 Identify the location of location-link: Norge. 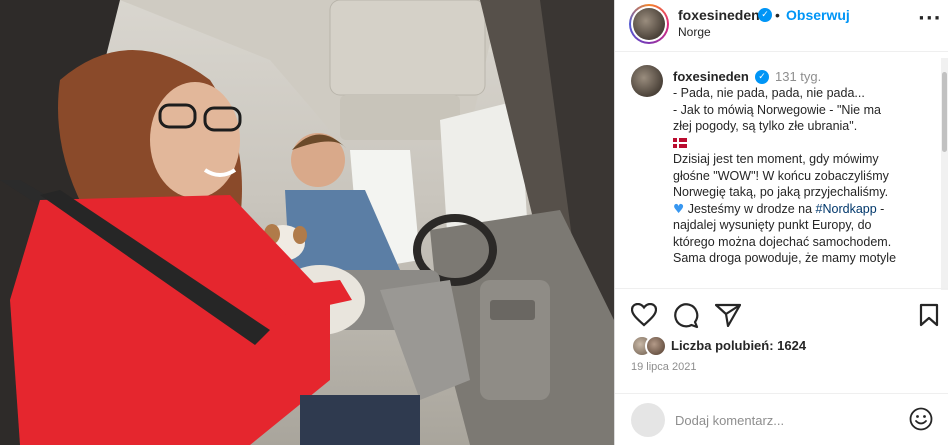
(694, 32).